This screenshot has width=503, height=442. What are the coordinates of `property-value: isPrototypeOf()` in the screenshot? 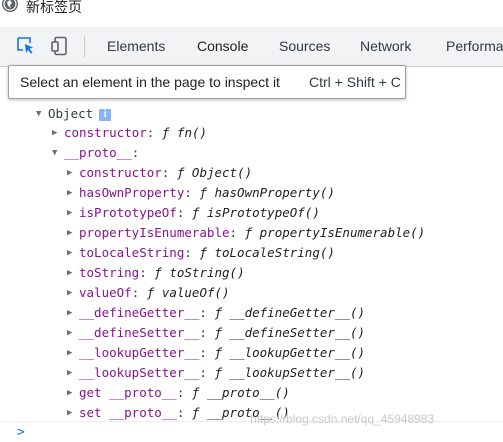 It's located at (263, 212).